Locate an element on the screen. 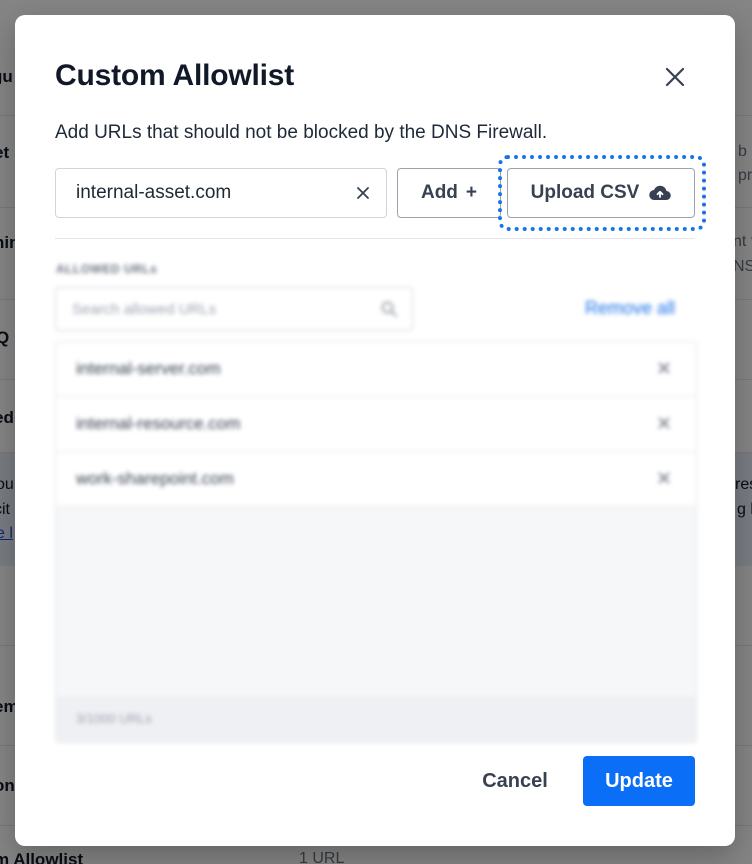 The image size is (752, 864). add-url-button: Add + is located at coordinates (449, 193).